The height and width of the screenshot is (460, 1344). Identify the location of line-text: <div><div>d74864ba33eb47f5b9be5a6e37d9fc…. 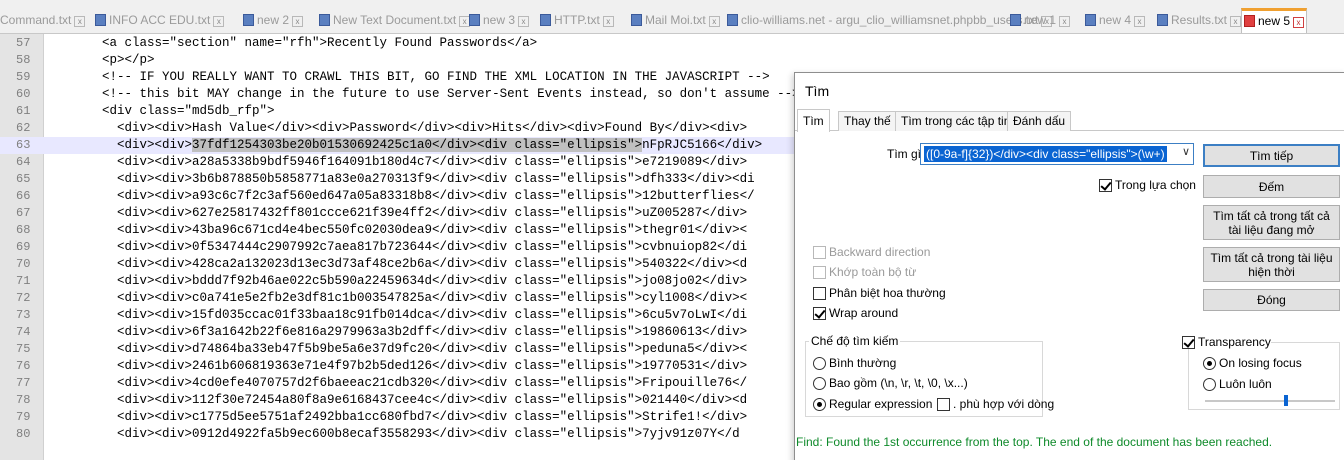
(425, 349).